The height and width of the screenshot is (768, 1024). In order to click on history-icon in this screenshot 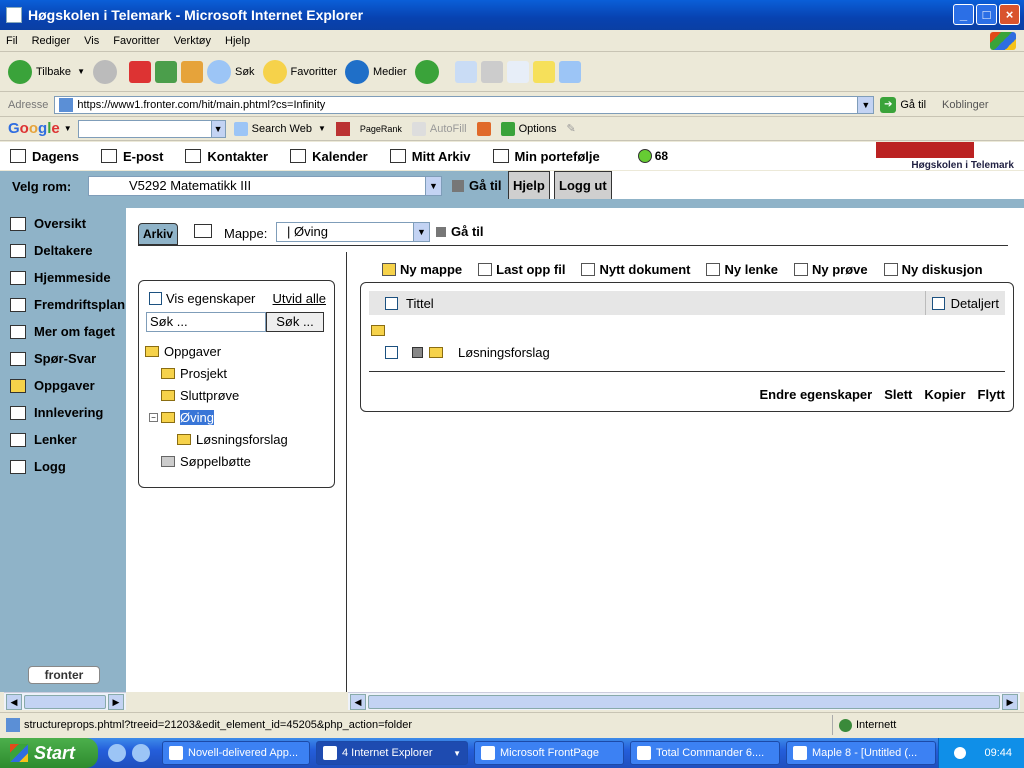, I will do `click(426, 71)`.